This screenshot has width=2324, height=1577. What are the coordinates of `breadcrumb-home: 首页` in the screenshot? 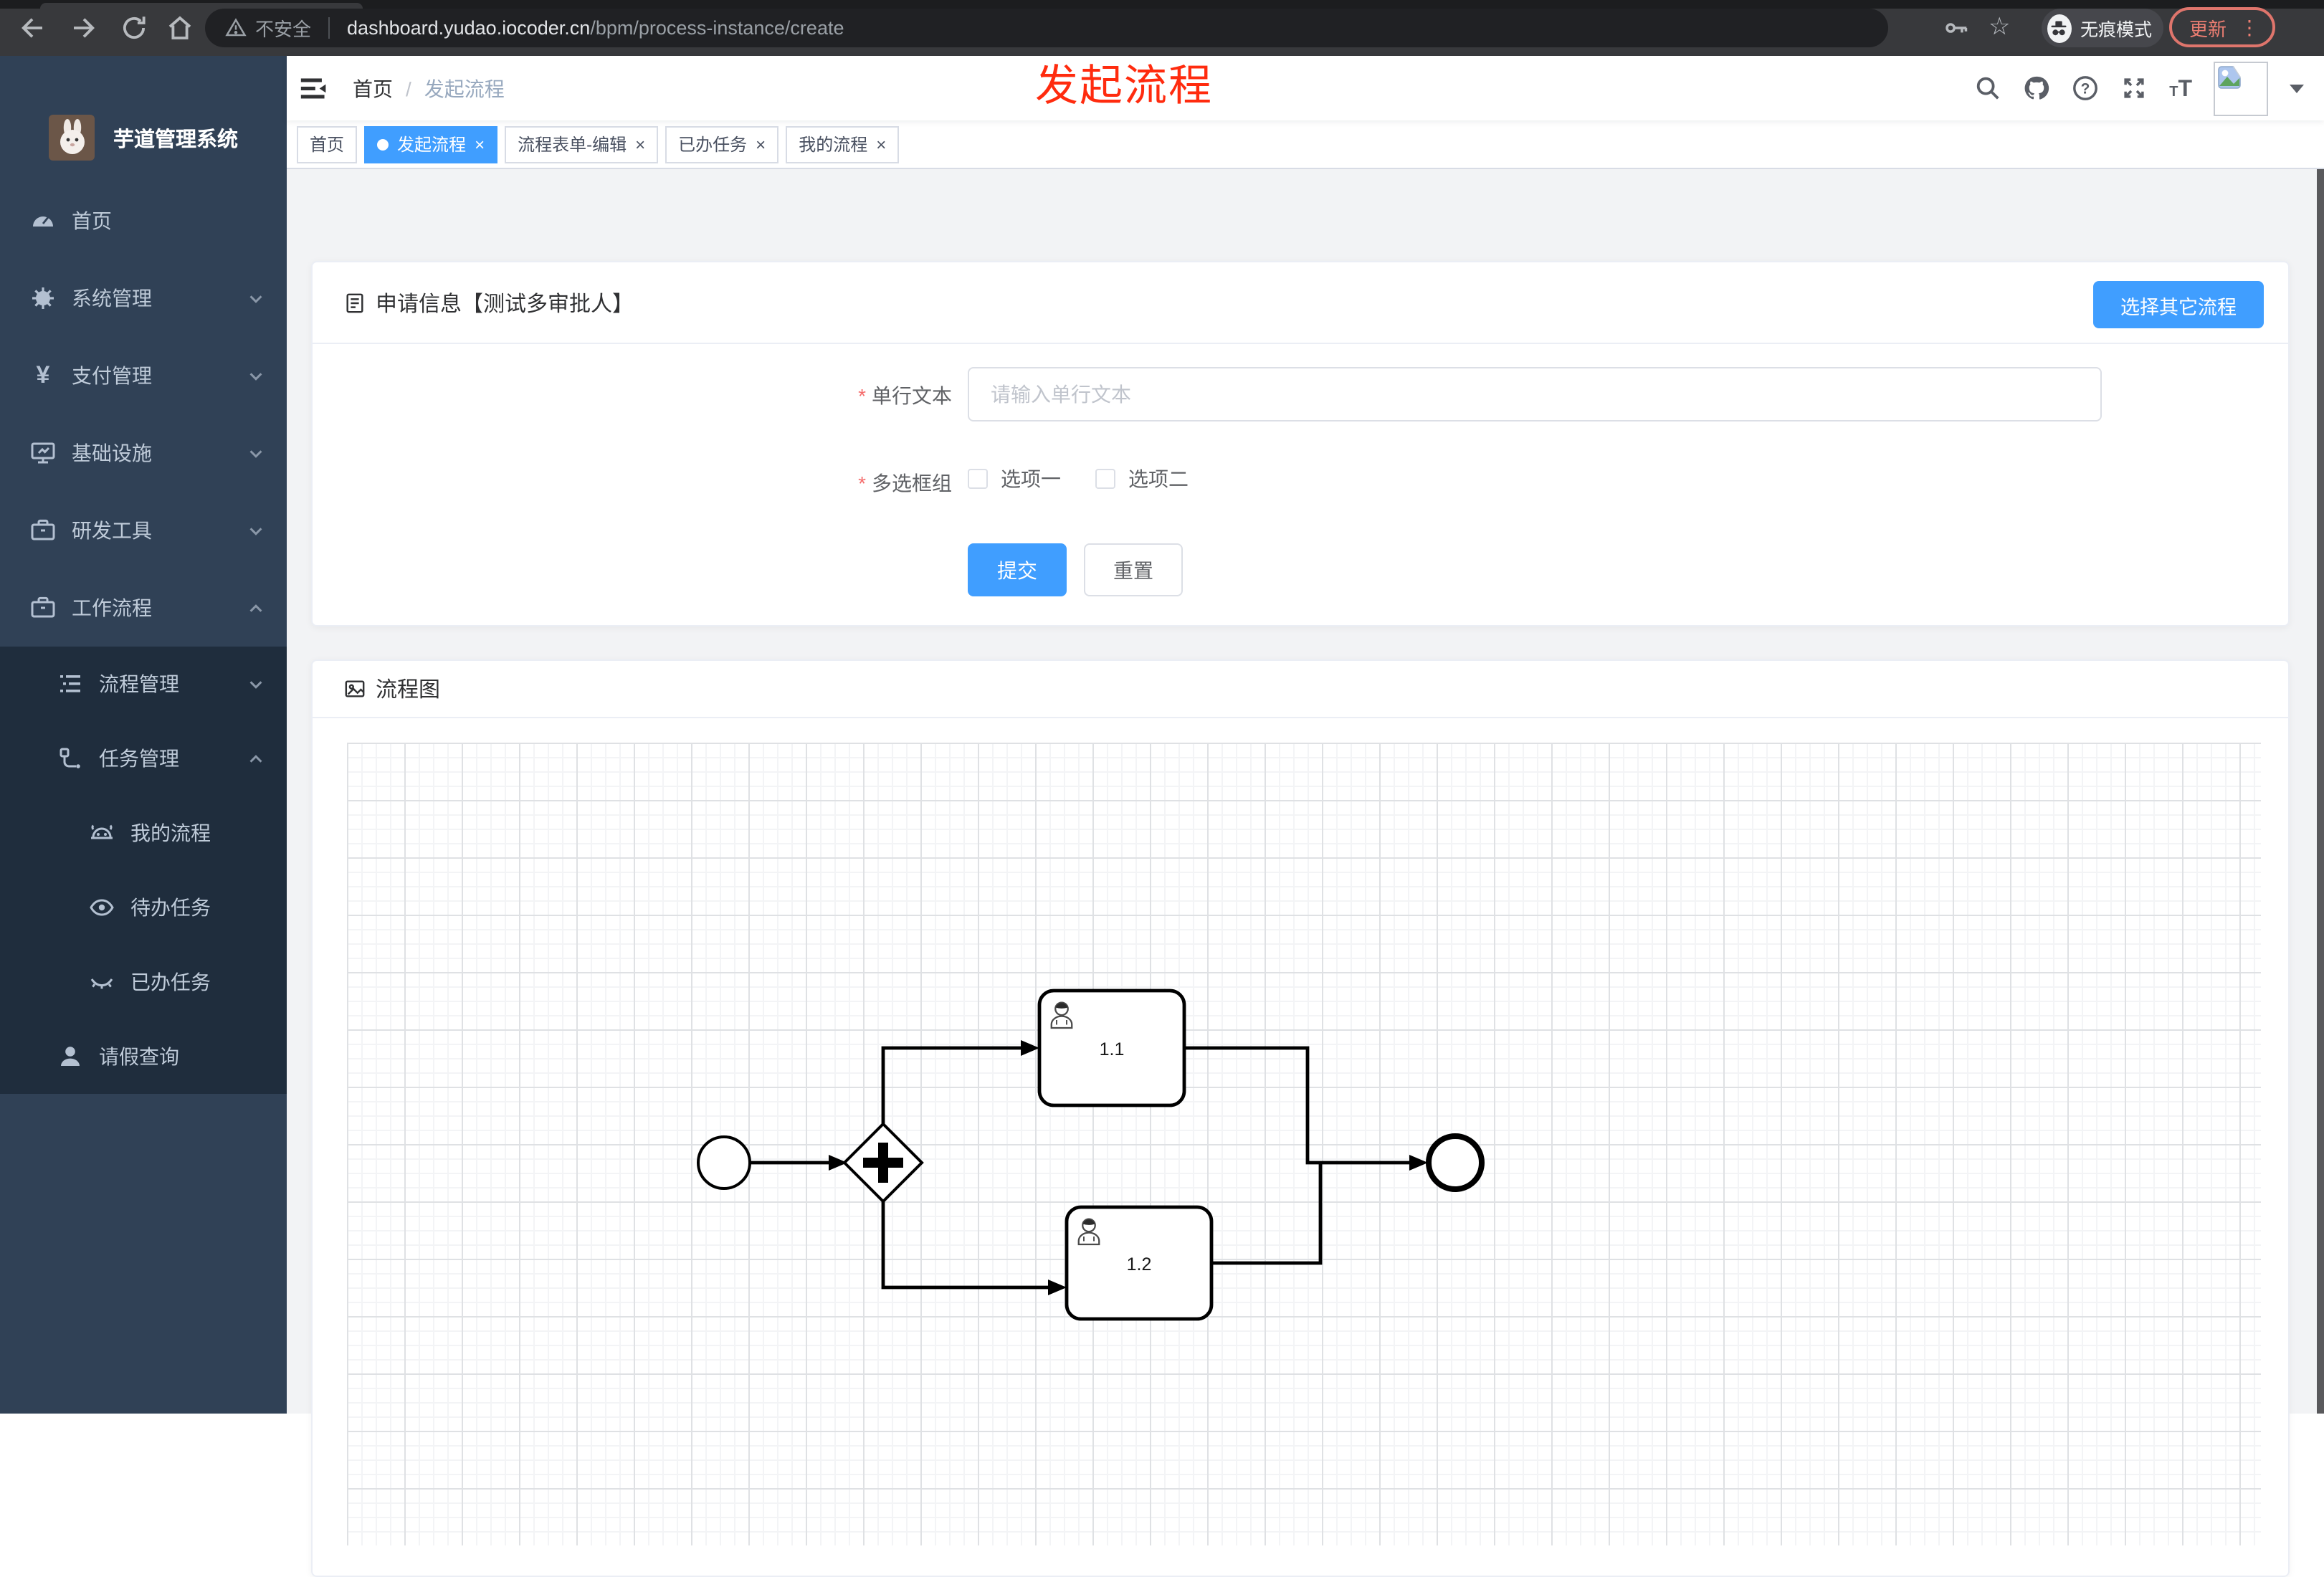 It's located at (373, 88).